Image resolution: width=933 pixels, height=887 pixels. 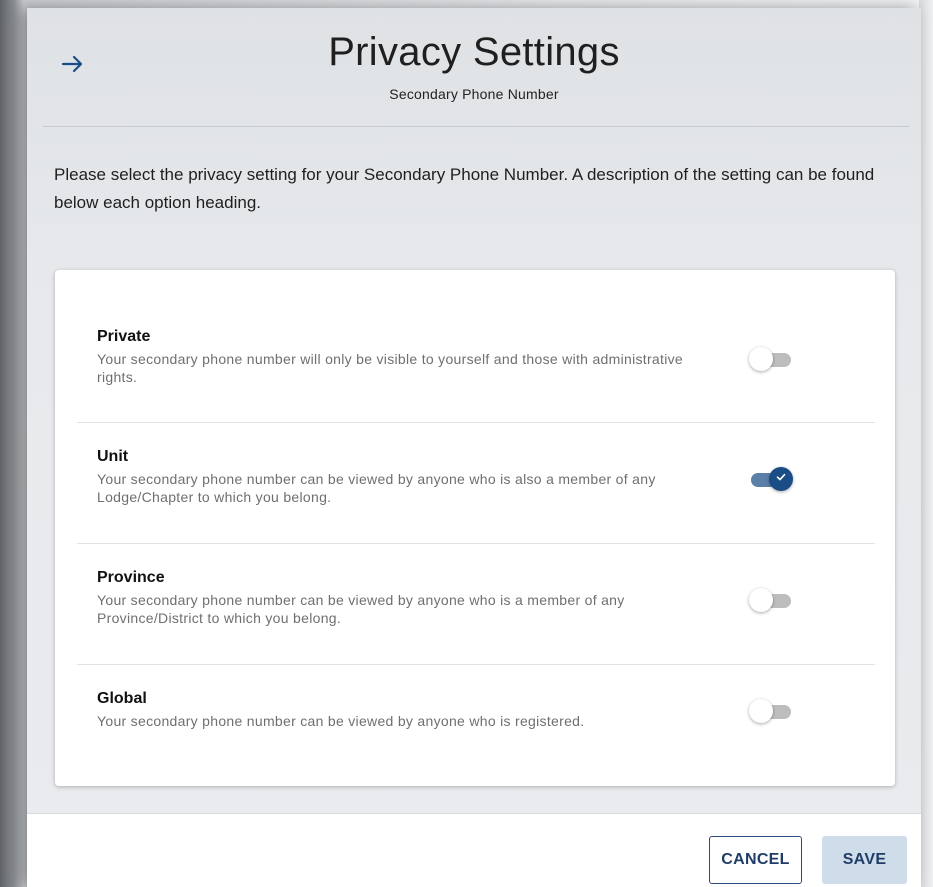 What do you see at coordinates (926, 443) in the screenshot?
I see `backdrop` at bounding box center [926, 443].